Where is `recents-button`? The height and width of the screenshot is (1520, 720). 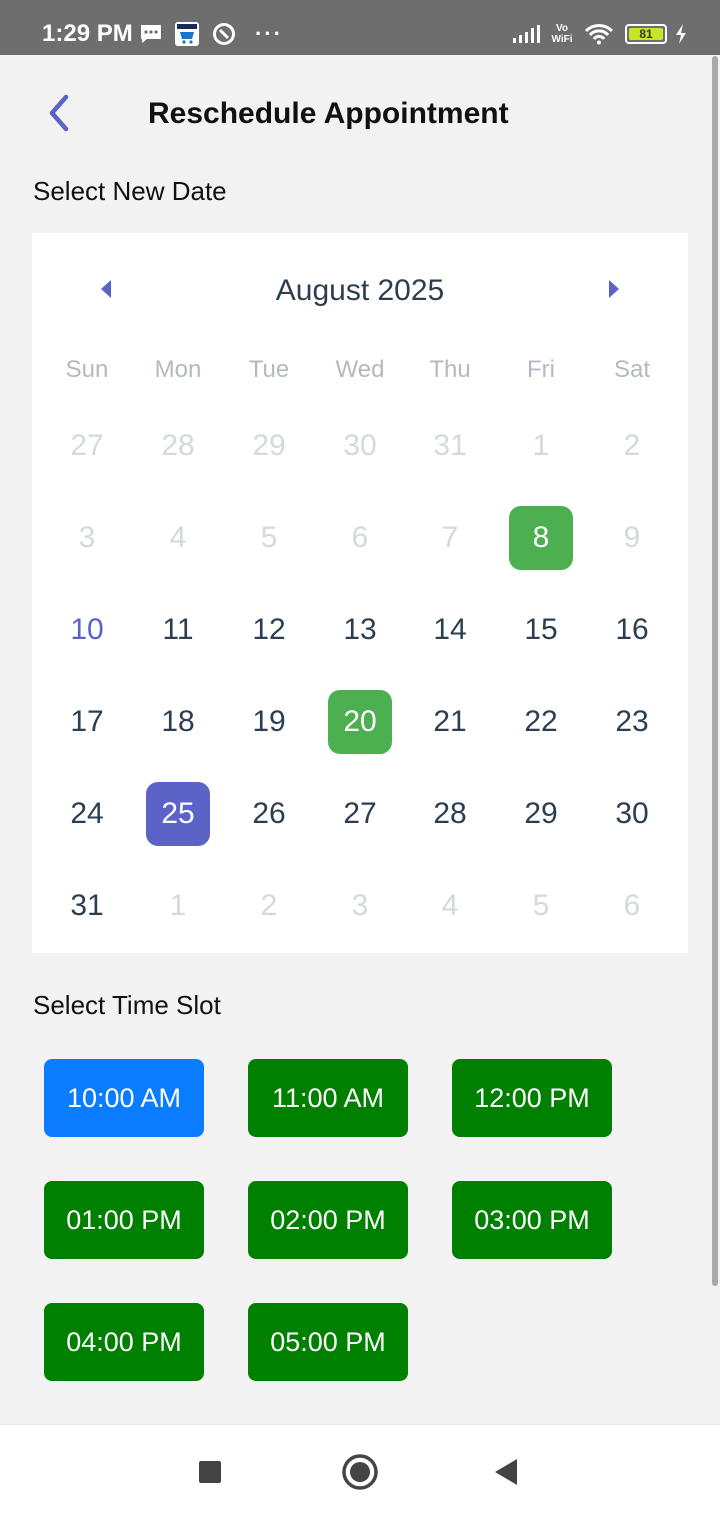
recents-button is located at coordinates (210, 1472).